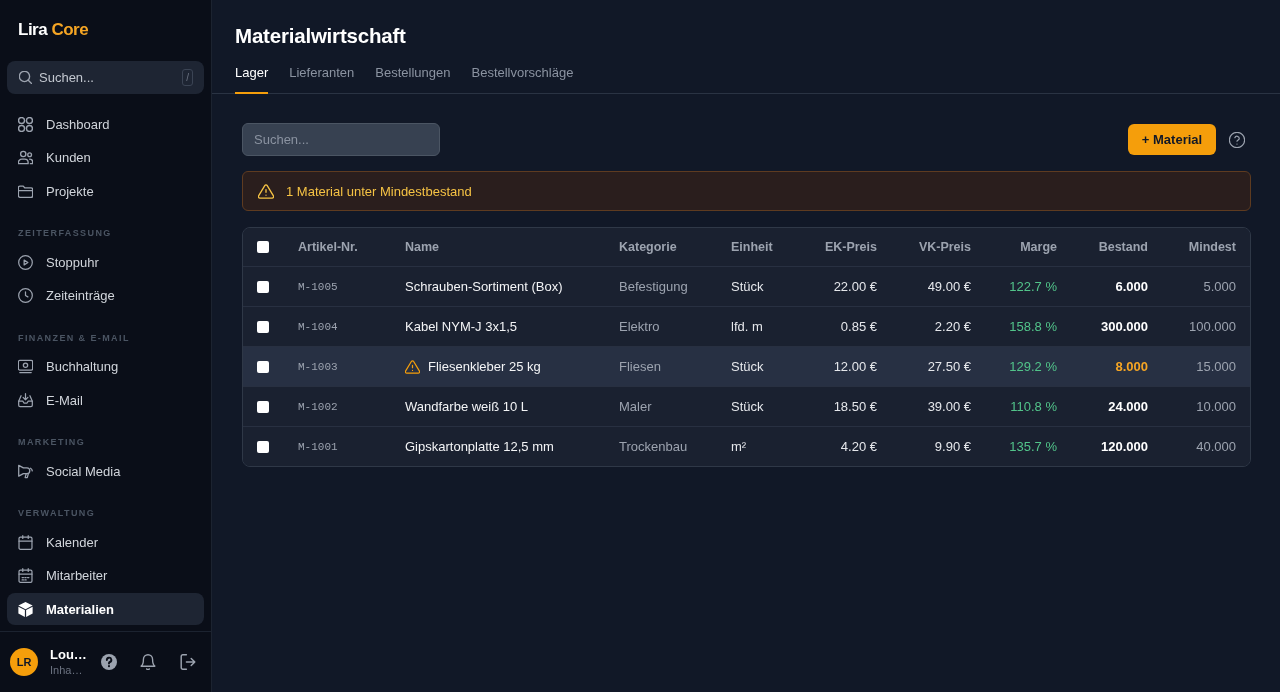 Image resolution: width=1280 pixels, height=692 pixels. I want to click on section-heading: FINANZEN & E-MAIL, so click(74, 337).